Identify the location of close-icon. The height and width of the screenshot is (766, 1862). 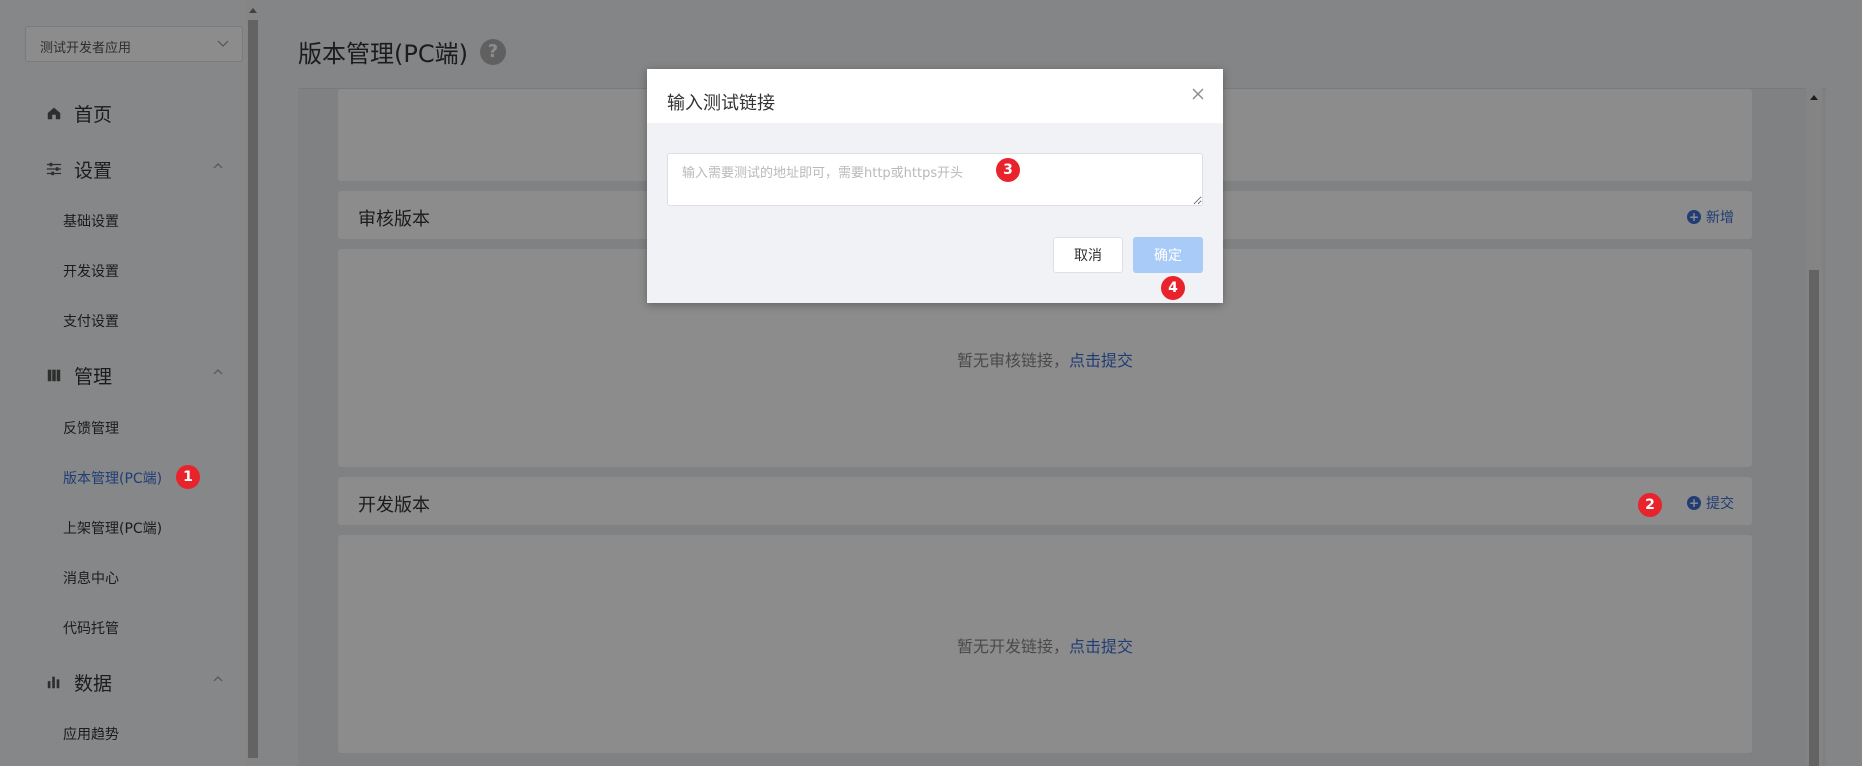
(1198, 94).